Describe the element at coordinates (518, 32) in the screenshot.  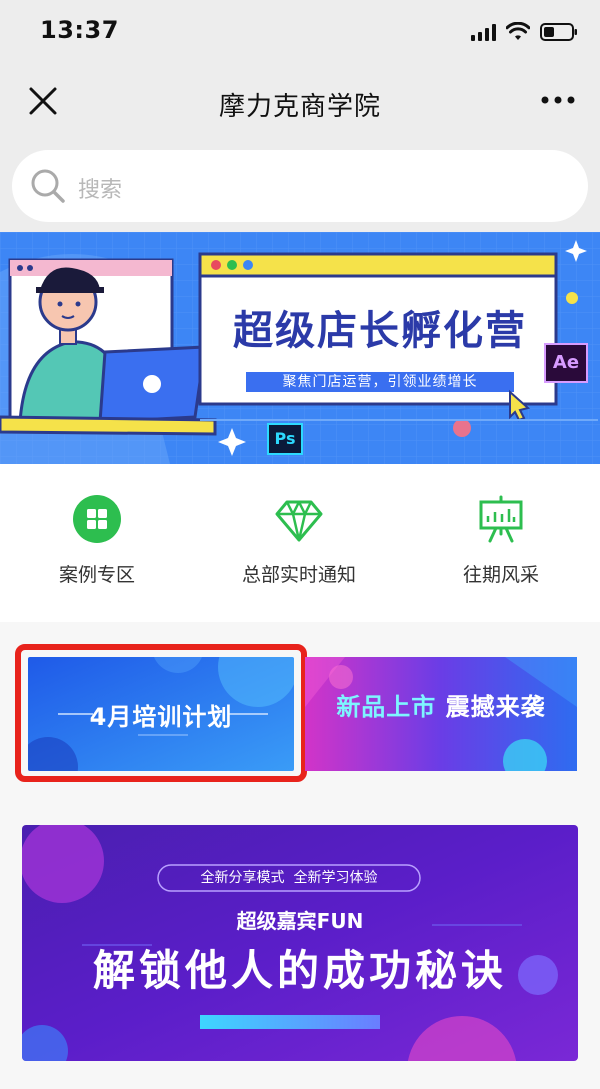
I see `wifi-icon` at that location.